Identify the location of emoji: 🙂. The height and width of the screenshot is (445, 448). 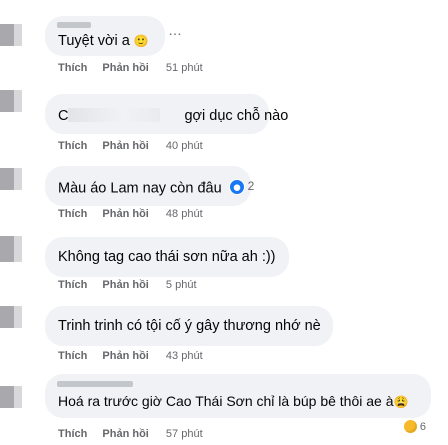
(141, 41).